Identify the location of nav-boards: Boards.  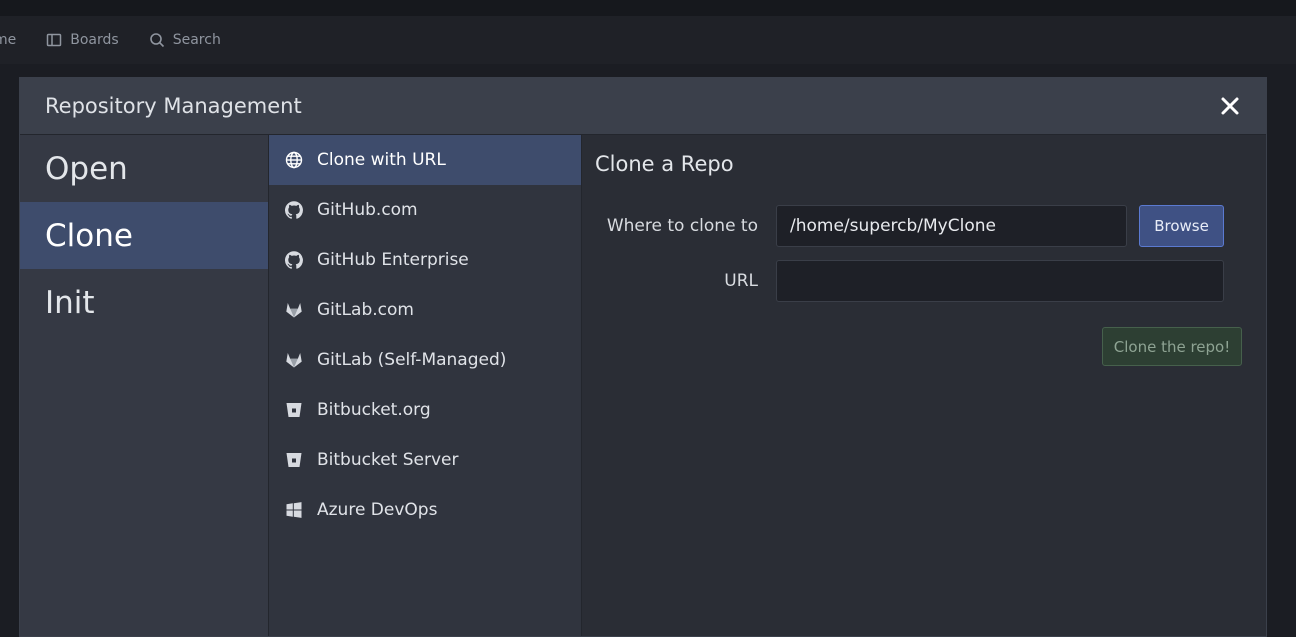
(82, 40).